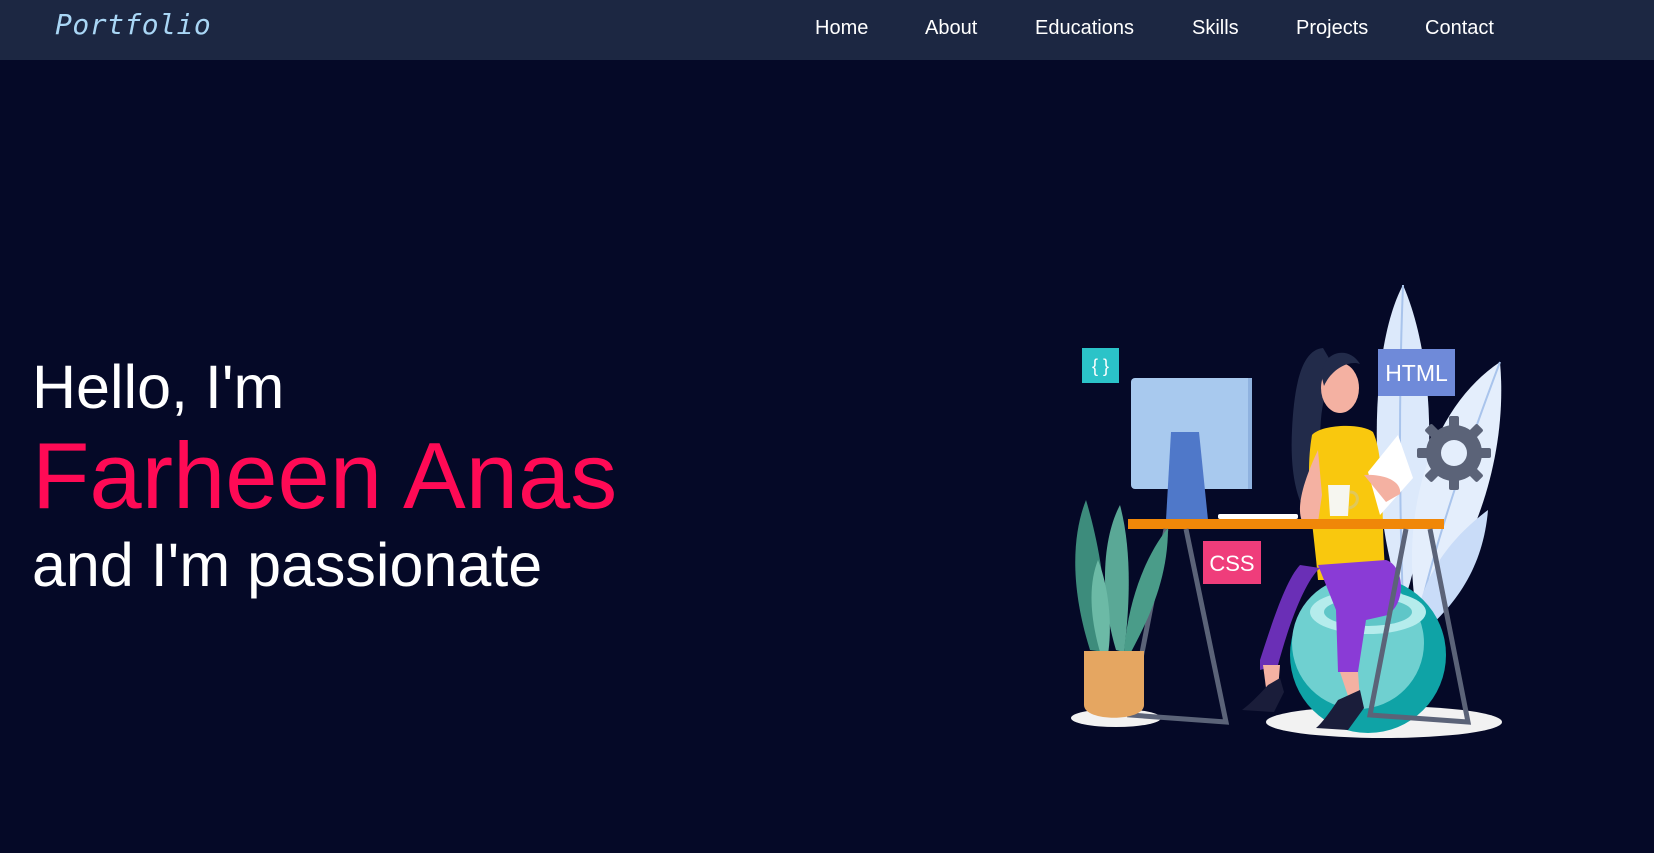 The height and width of the screenshot is (853, 1654). I want to click on css-label: CSS, so click(1231, 563).